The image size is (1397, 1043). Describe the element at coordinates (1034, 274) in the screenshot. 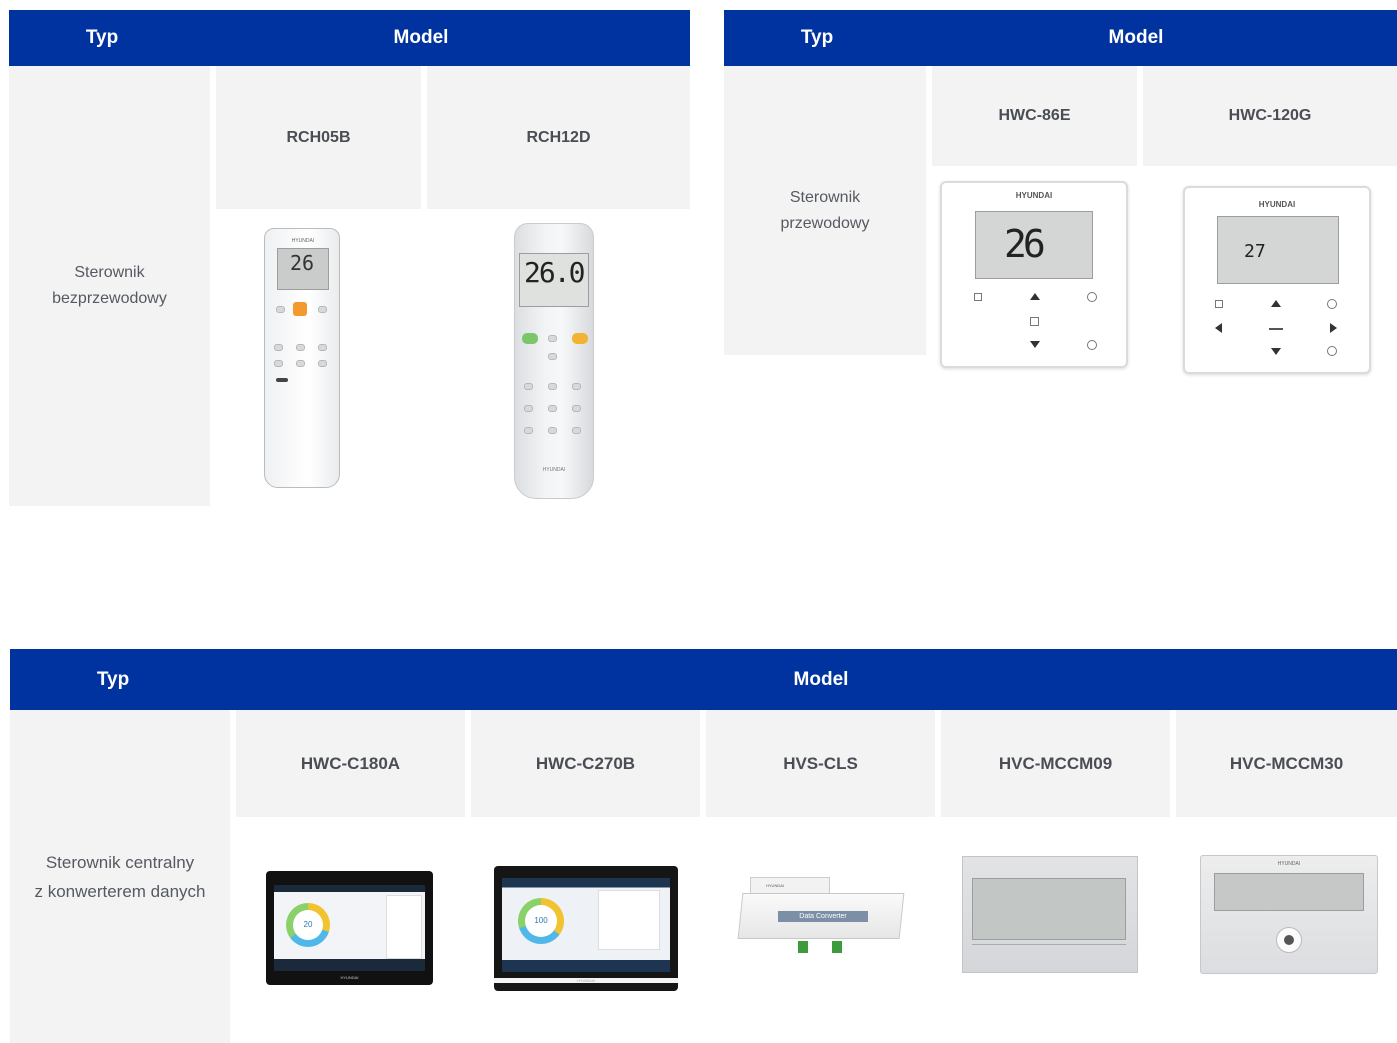

I see `hwc86e-panel-image: HYUNDAI 26` at that location.